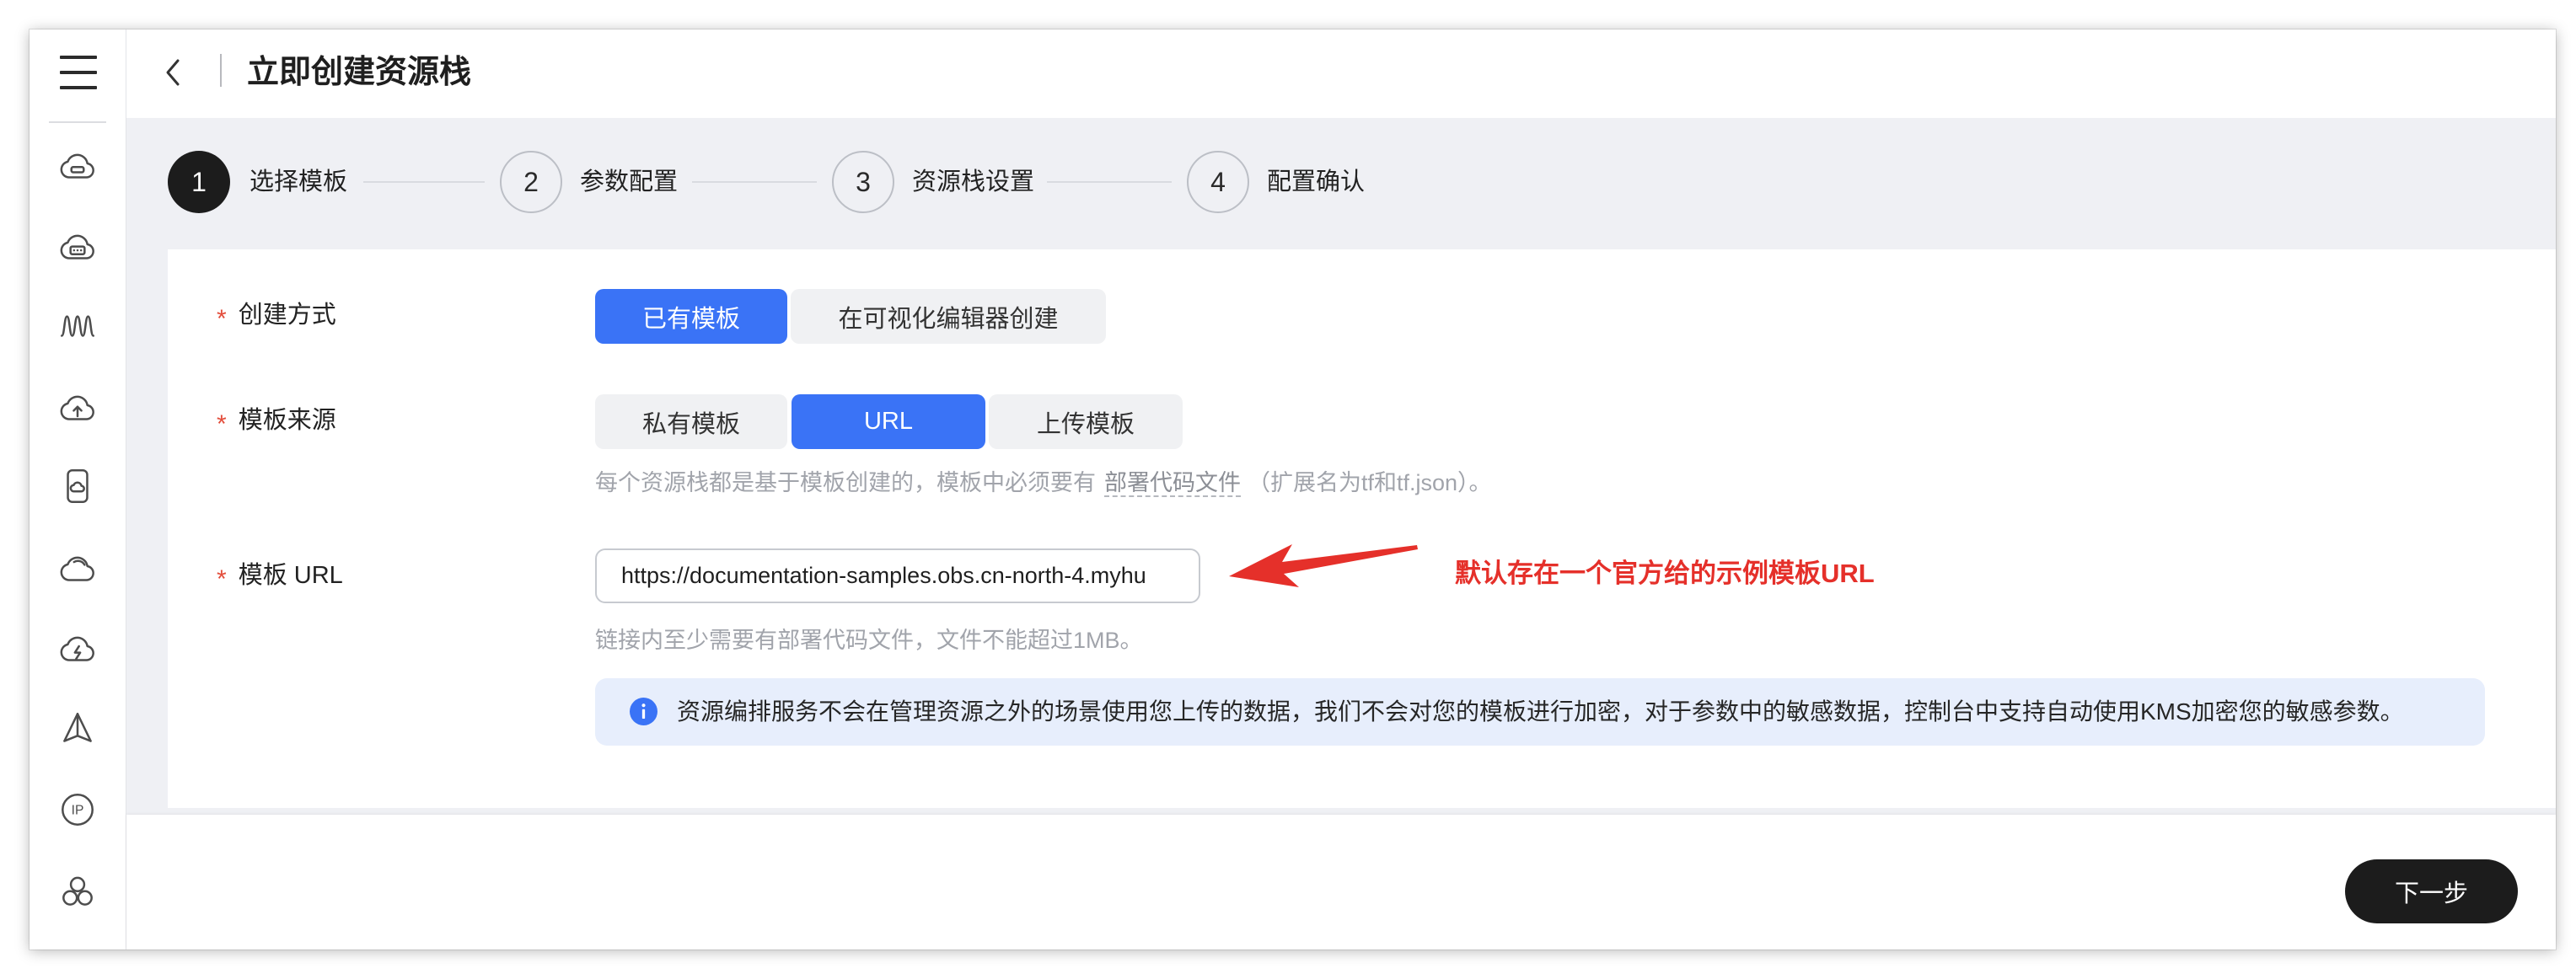 The width and height of the screenshot is (2576, 979). Describe the element at coordinates (359, 72) in the screenshot. I see `page-title: 立即创建资源栈` at that location.